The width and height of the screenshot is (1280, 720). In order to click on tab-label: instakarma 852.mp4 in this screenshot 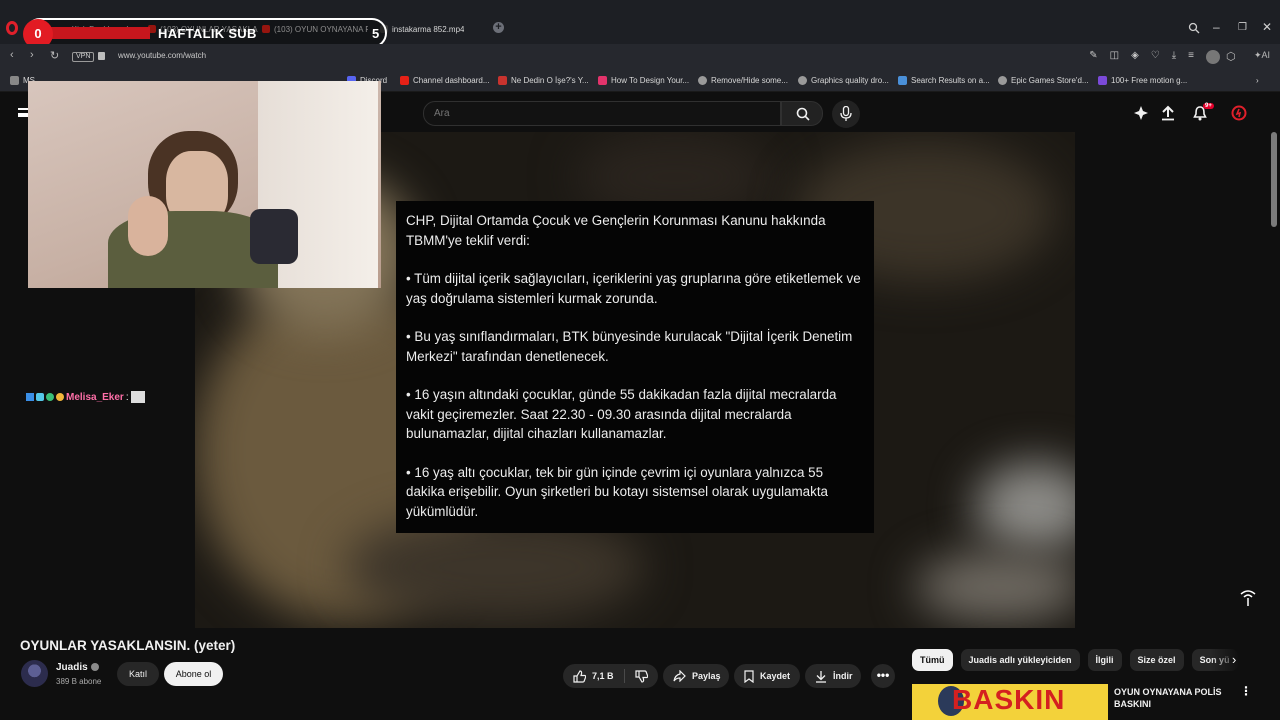, I will do `click(428, 29)`.